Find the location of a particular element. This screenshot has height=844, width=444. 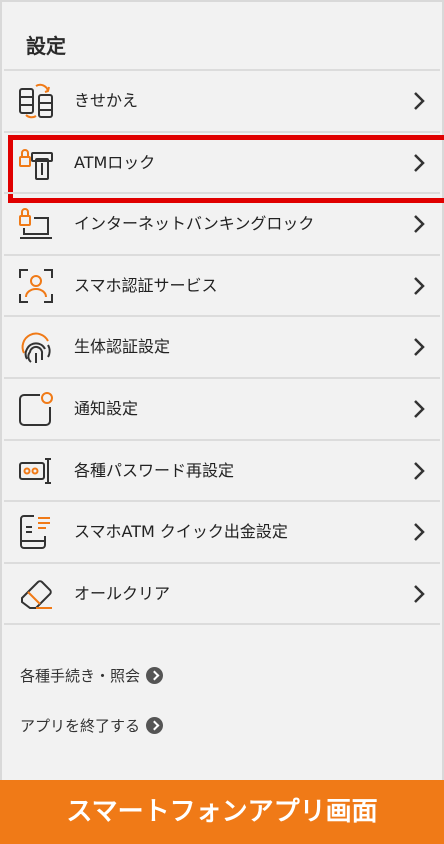

notification-icon is located at coordinates (36, 408).